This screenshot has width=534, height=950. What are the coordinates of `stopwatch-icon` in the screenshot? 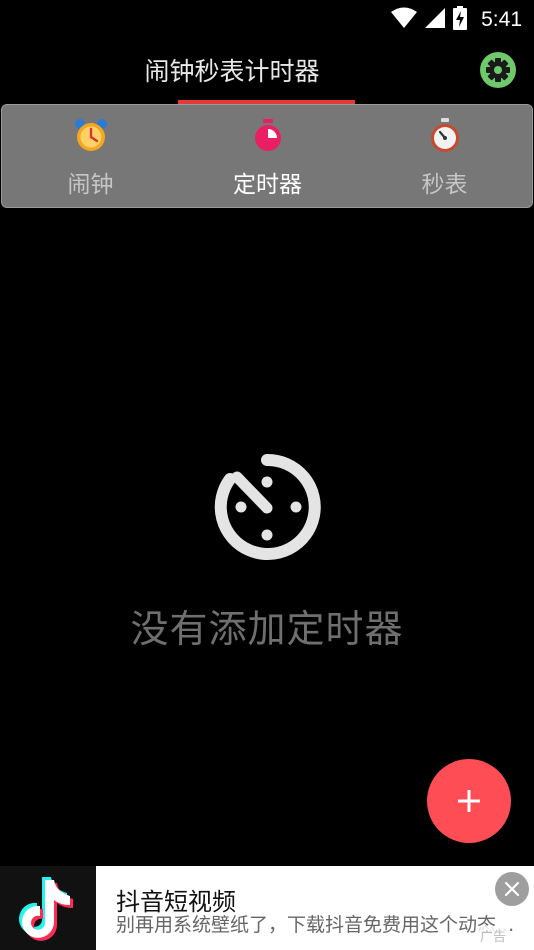 It's located at (445, 135).